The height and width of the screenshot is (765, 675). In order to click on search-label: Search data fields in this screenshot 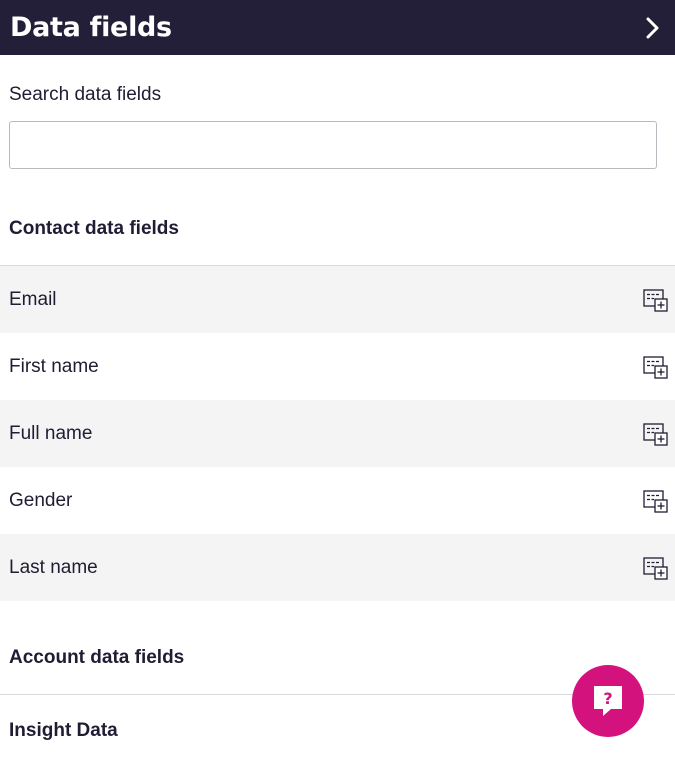, I will do `click(85, 94)`.